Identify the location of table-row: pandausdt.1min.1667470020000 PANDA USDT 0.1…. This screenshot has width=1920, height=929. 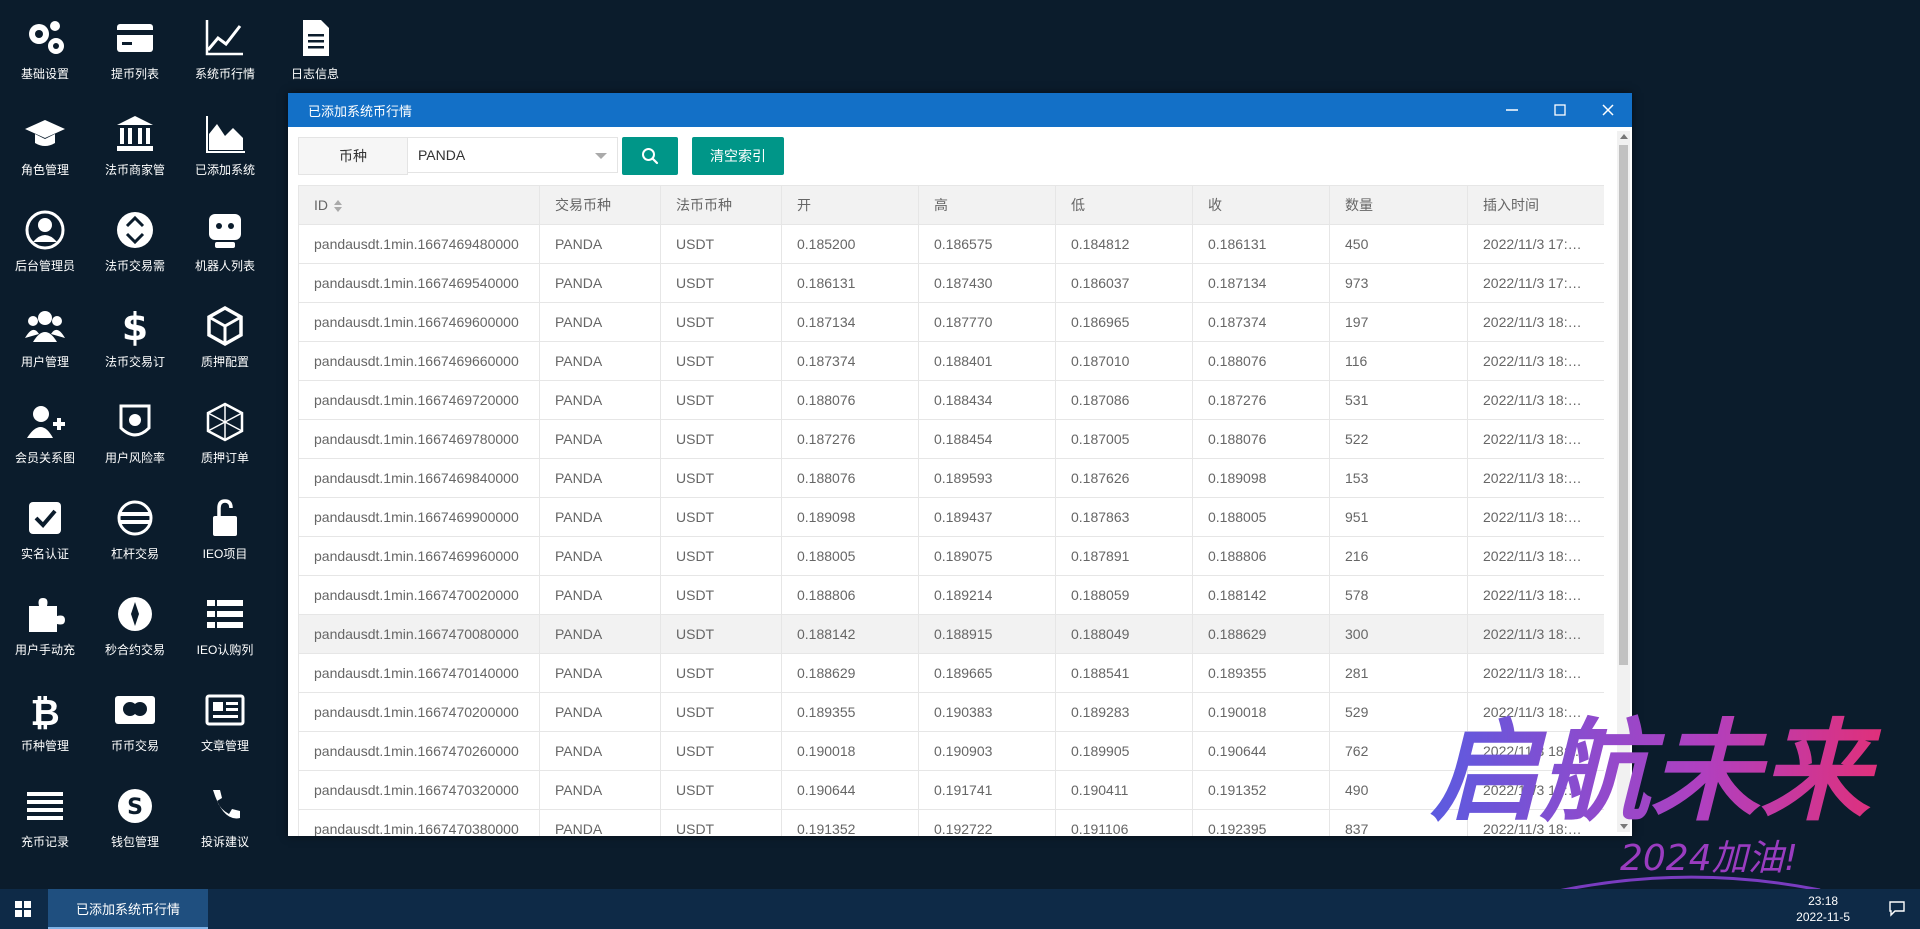
(951, 595).